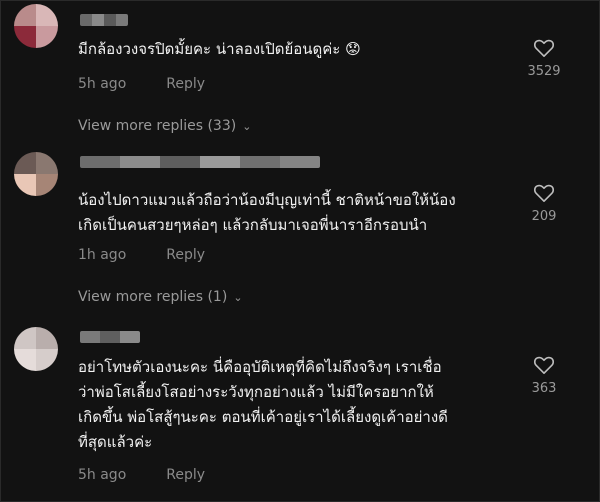 Image resolution: width=600 pixels, height=502 pixels. What do you see at coordinates (141, 255) in the screenshot?
I see `comment-meta: 1h ago Reply` at bounding box center [141, 255].